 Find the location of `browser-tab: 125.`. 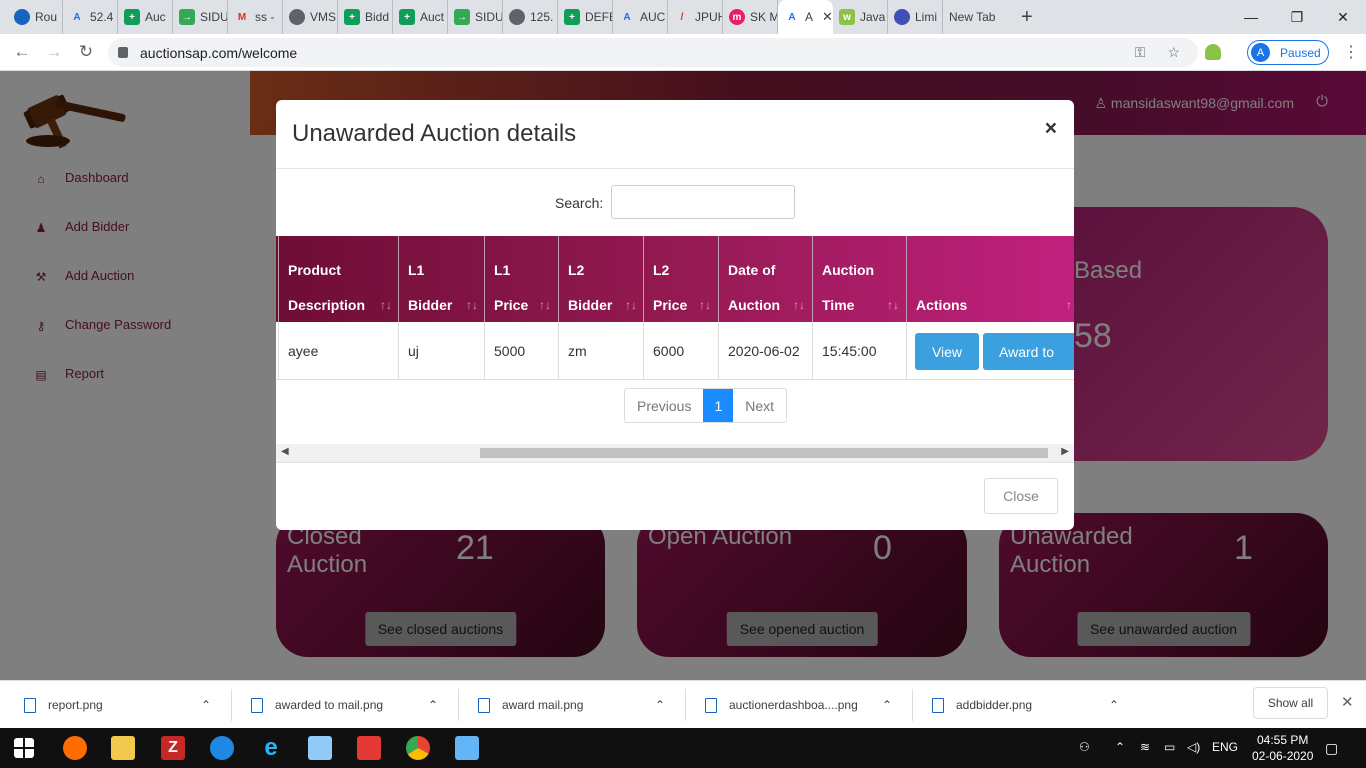

browser-tab: 125. is located at coordinates (530, 17).